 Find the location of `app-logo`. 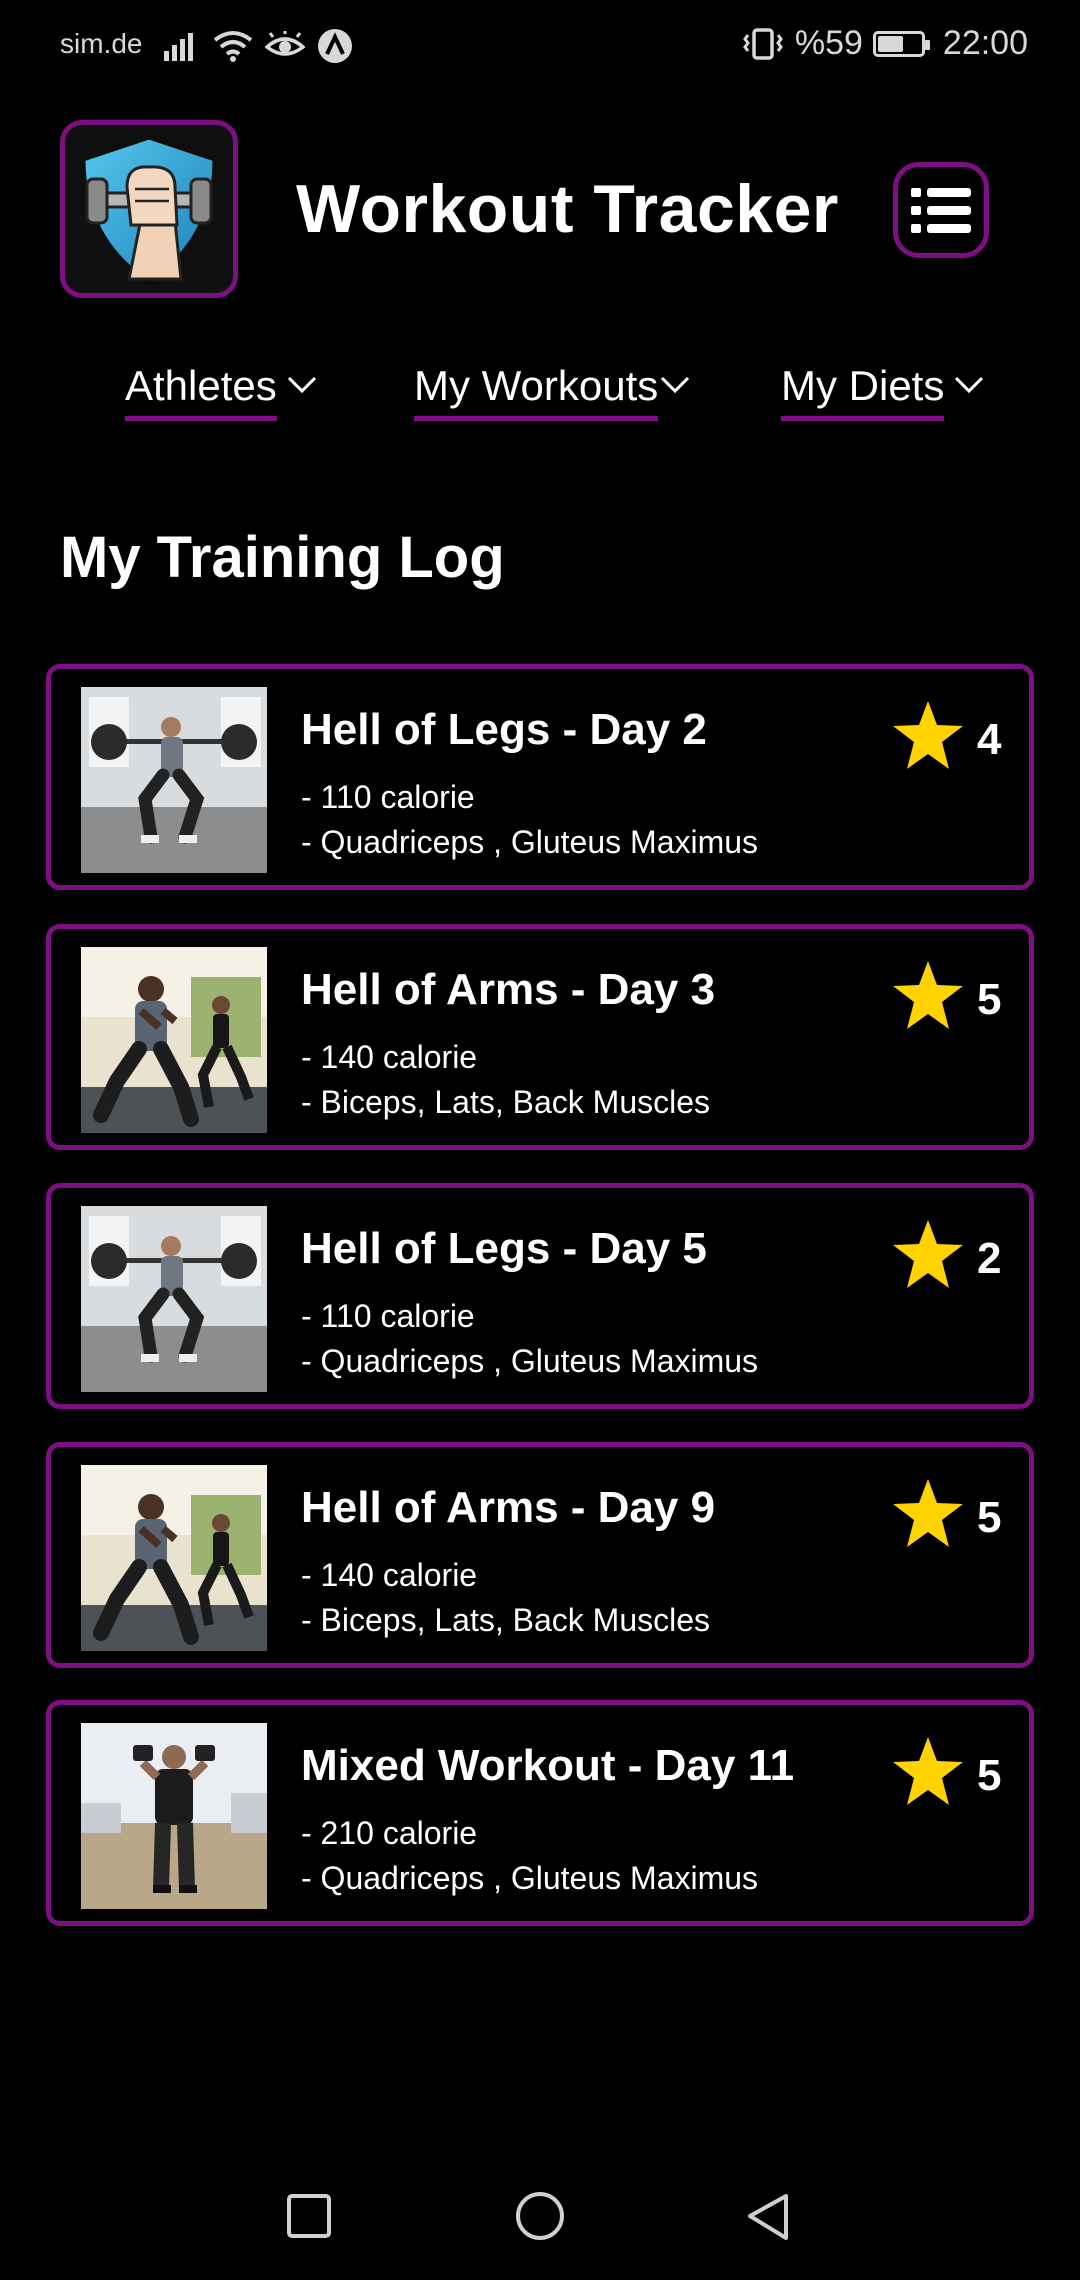

app-logo is located at coordinates (149, 209).